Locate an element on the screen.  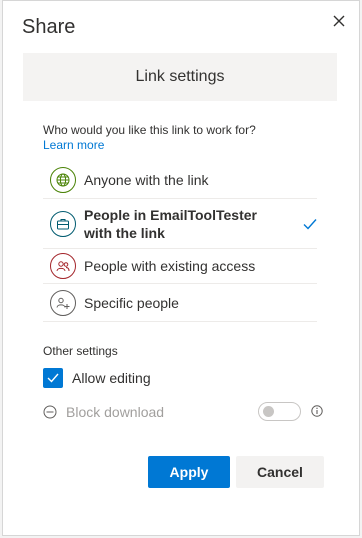
learn-more-link: Learn more is located at coordinates (73, 145).